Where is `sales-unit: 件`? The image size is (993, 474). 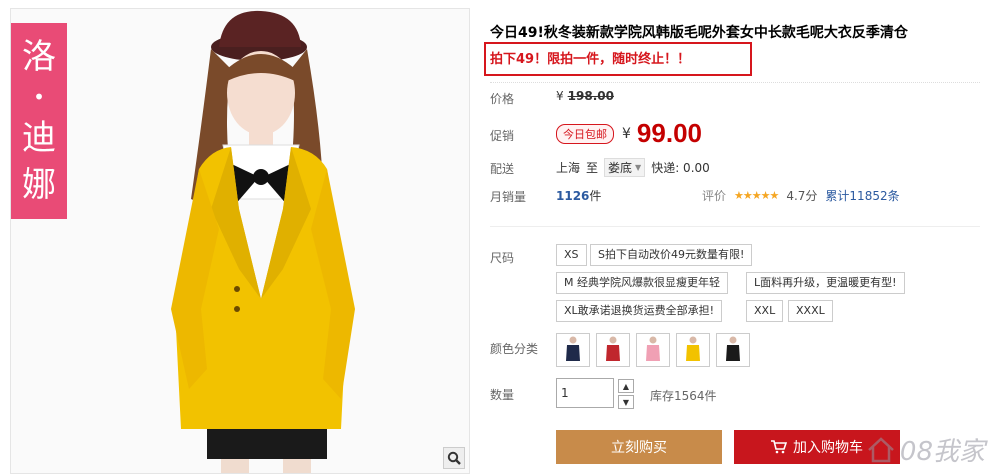
sales-unit: 件 is located at coordinates (595, 196).